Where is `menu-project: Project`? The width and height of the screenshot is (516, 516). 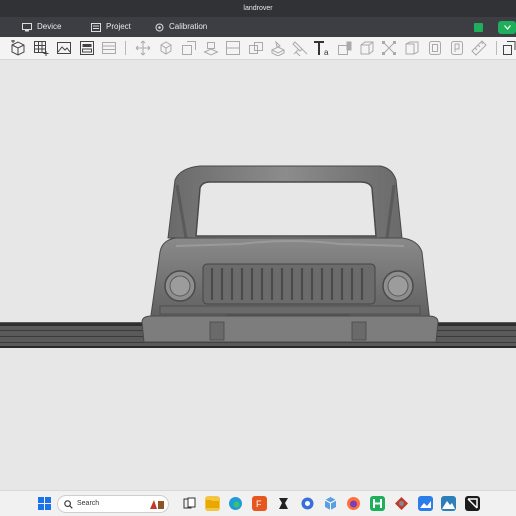
menu-project: Project is located at coordinates (111, 27).